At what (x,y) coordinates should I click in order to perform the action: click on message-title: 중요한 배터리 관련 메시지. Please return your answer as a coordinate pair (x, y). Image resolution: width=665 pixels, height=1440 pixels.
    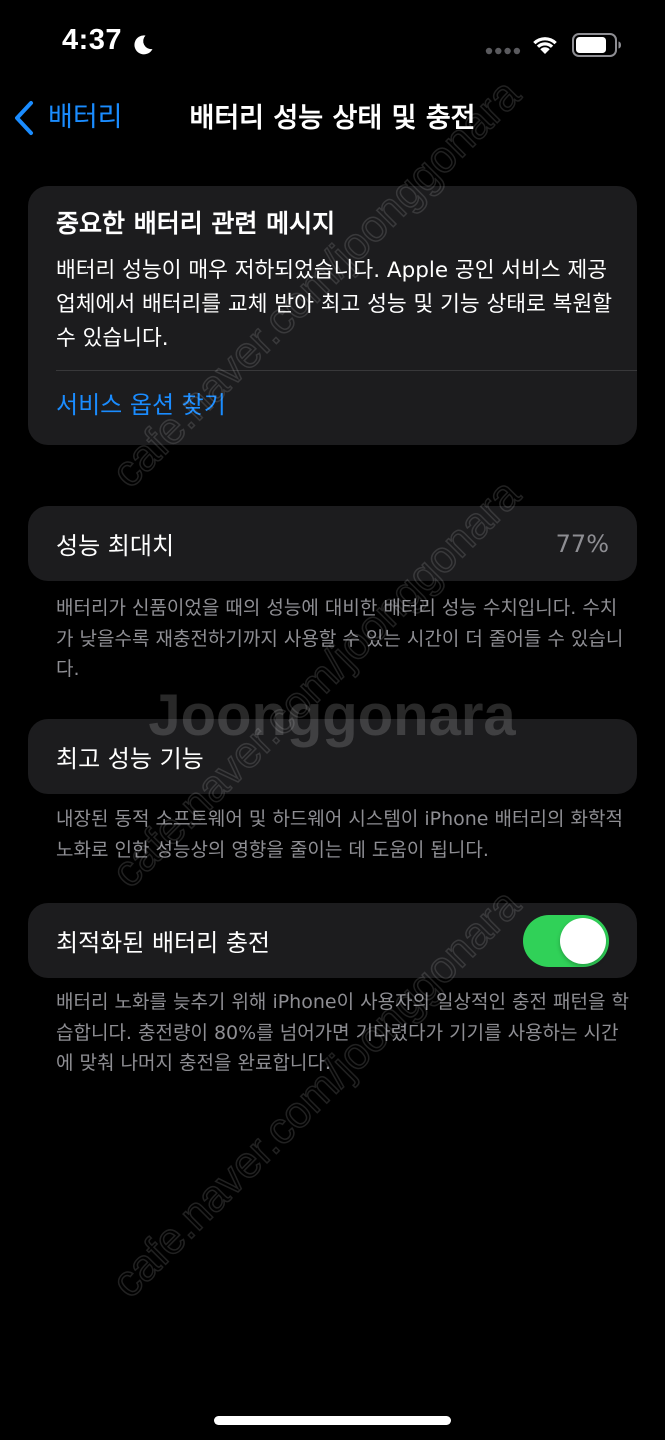
    Looking at the image, I should click on (196, 223).